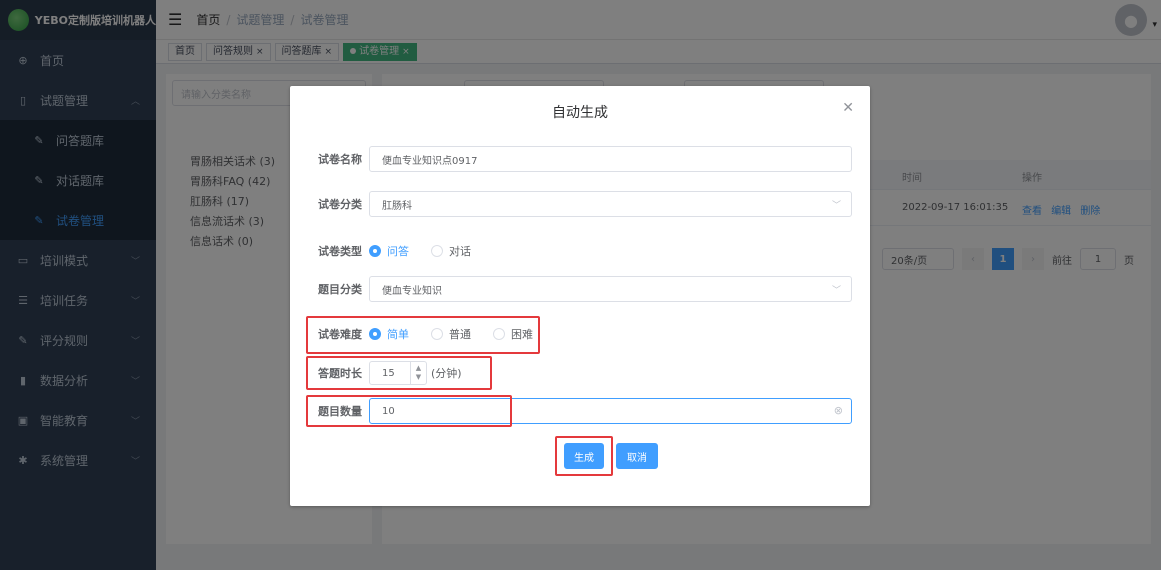  What do you see at coordinates (838, 410) in the screenshot?
I see `clear-icon: ⊗` at bounding box center [838, 410].